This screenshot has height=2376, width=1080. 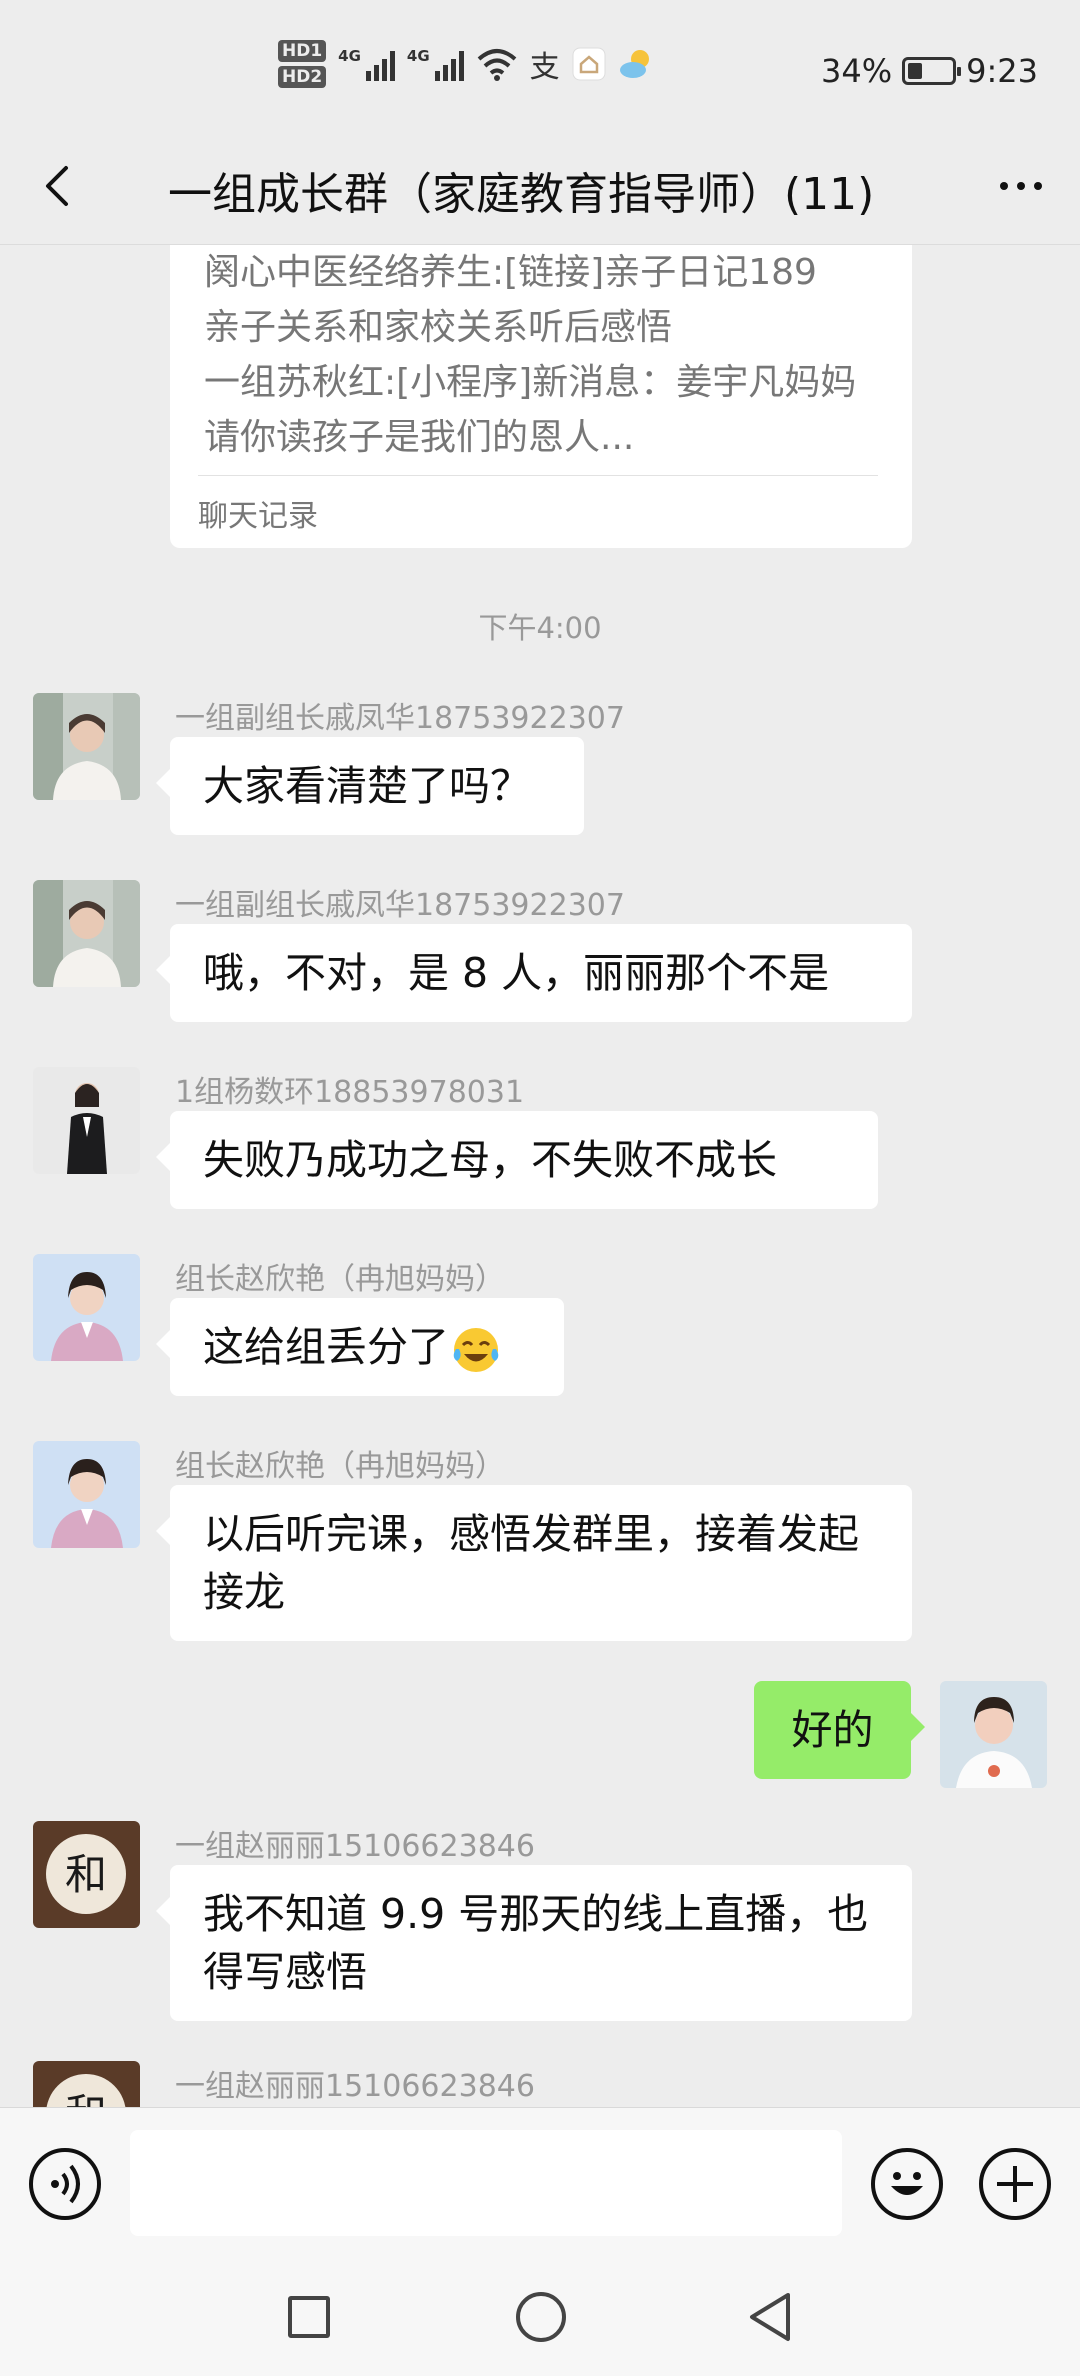 What do you see at coordinates (57, 186) in the screenshot?
I see `chevron-left-icon` at bounding box center [57, 186].